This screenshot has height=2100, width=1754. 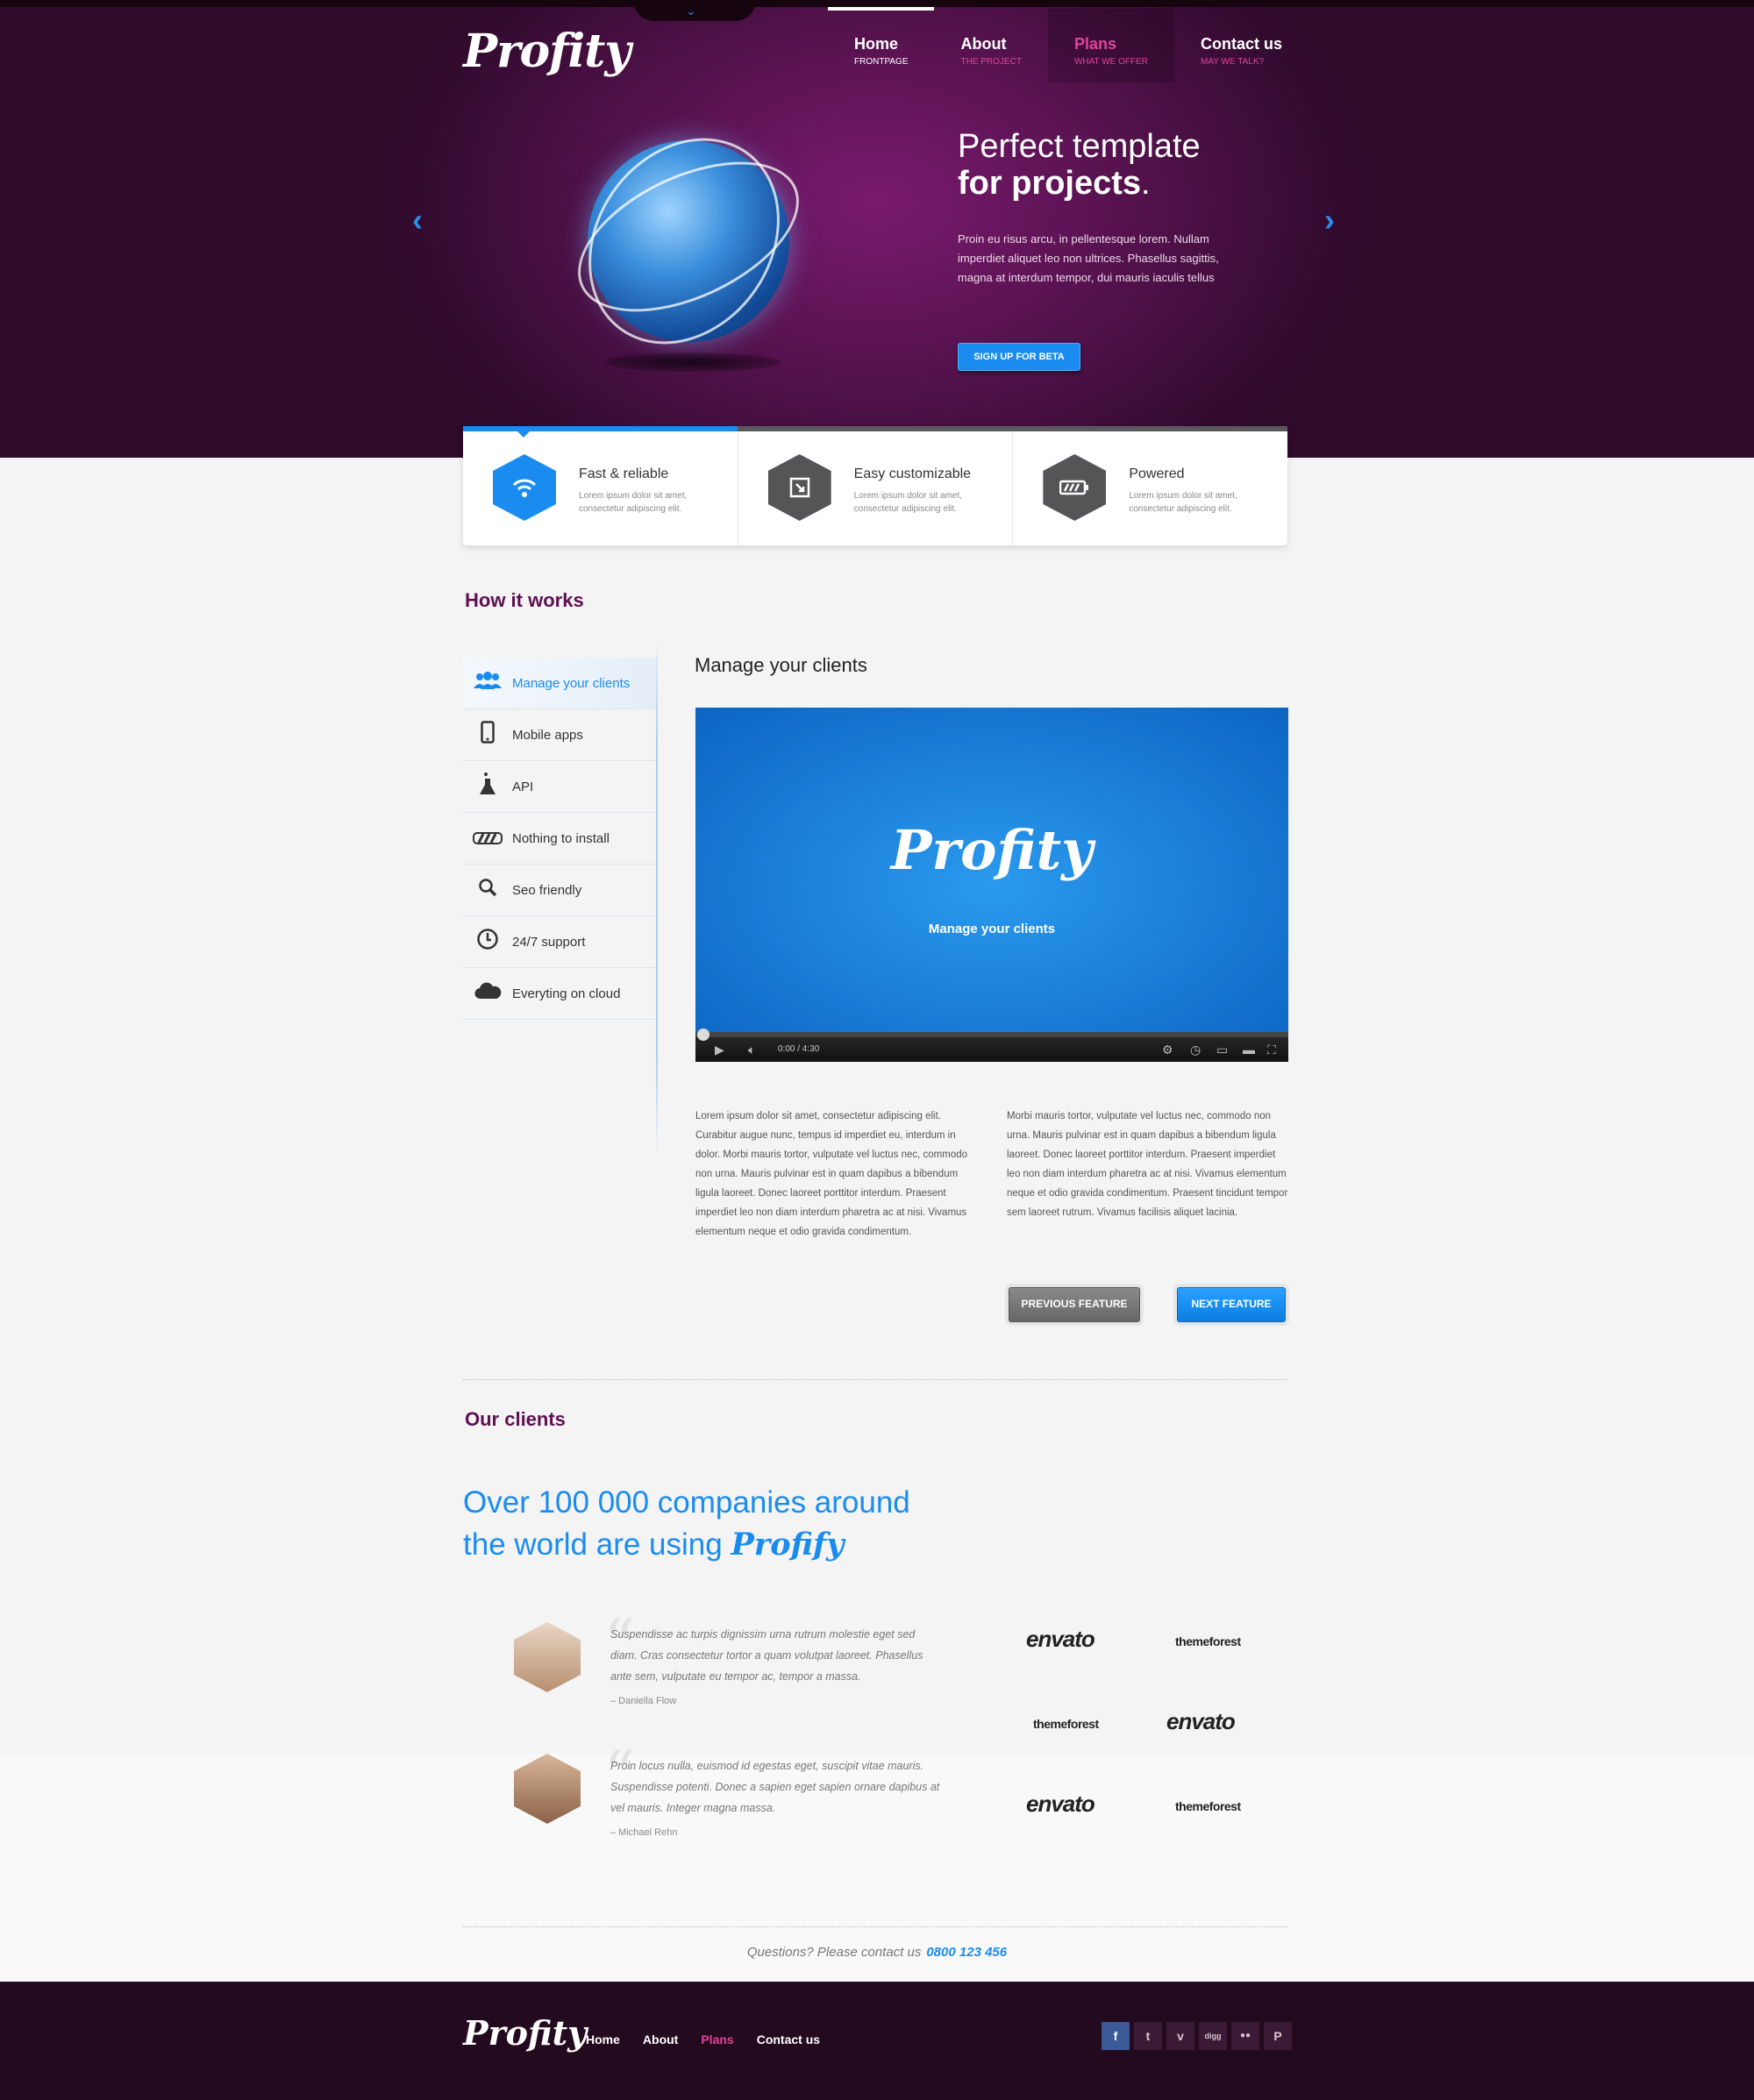 What do you see at coordinates (1245, 2036) in the screenshot?
I see `flickr-icon: ●●` at bounding box center [1245, 2036].